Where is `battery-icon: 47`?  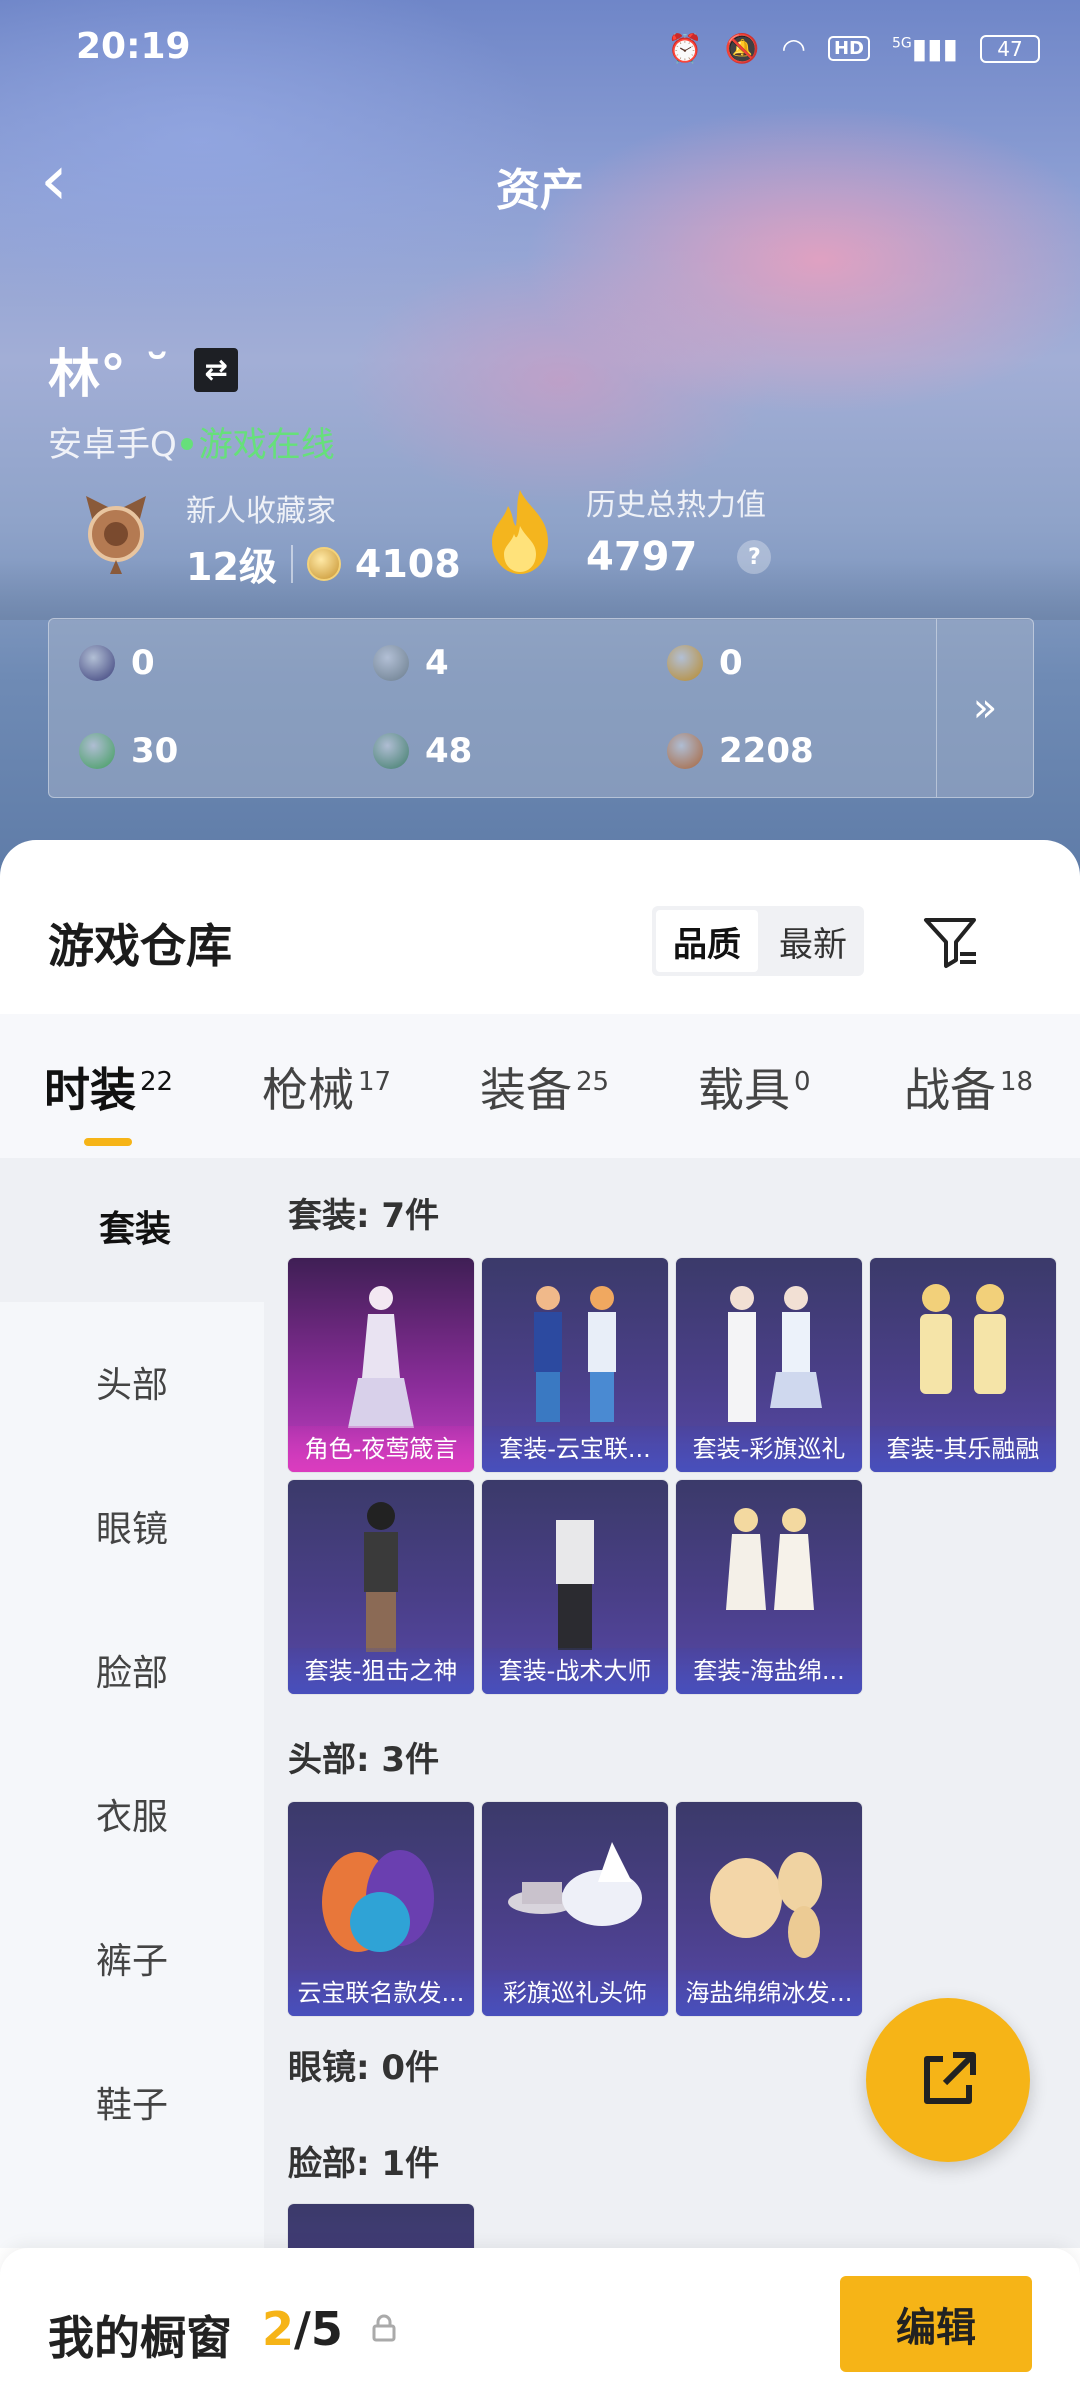 battery-icon: 47 is located at coordinates (1010, 48).